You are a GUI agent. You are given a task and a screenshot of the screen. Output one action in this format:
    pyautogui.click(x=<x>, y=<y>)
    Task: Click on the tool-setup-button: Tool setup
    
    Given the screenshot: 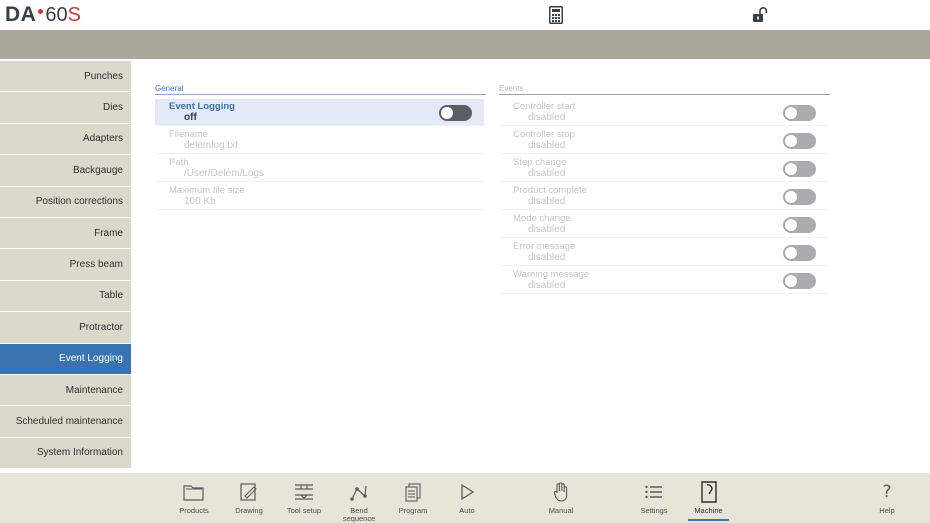 What is the action you would take?
    pyautogui.click(x=304, y=498)
    